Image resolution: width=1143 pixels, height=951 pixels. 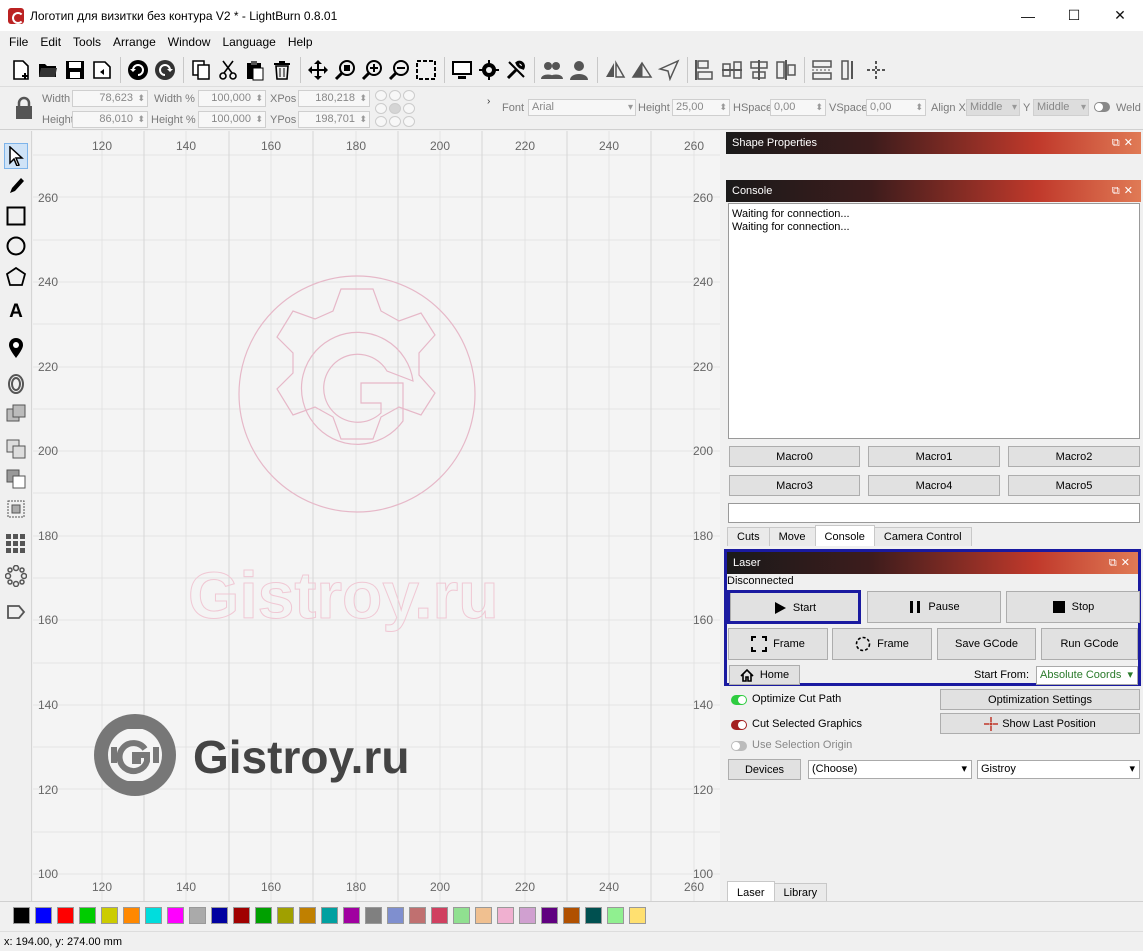 What do you see at coordinates (134, 42) in the screenshot?
I see `menu-arrange: Arrange` at bounding box center [134, 42].